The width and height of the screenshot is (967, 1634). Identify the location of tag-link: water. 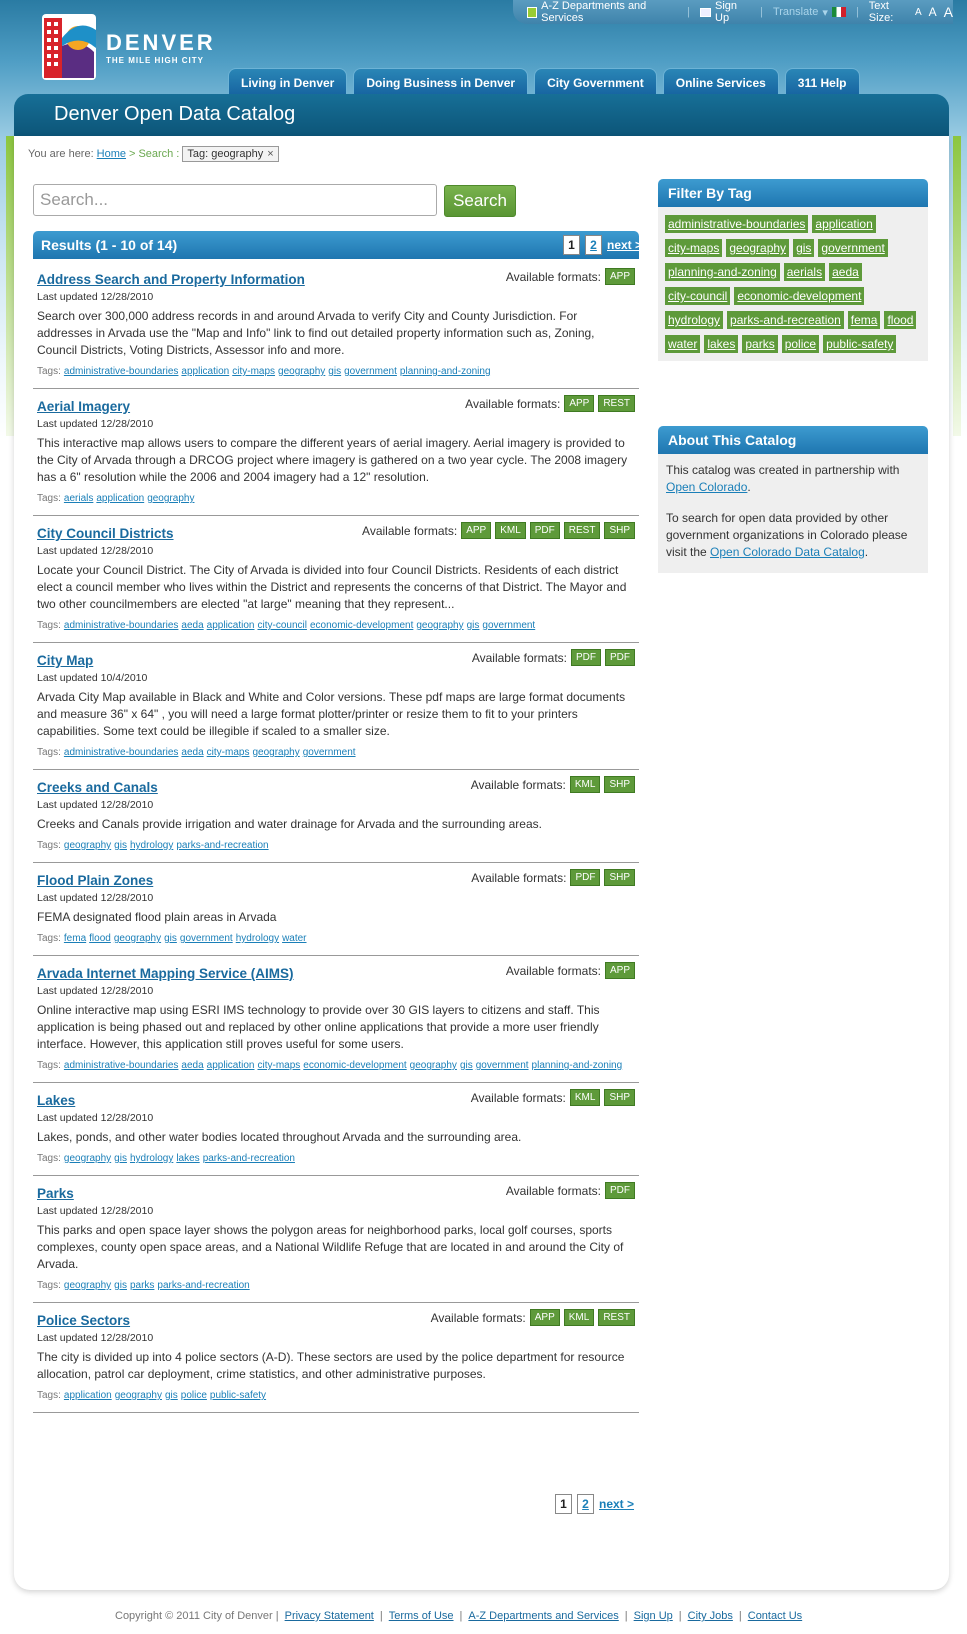
(294, 938).